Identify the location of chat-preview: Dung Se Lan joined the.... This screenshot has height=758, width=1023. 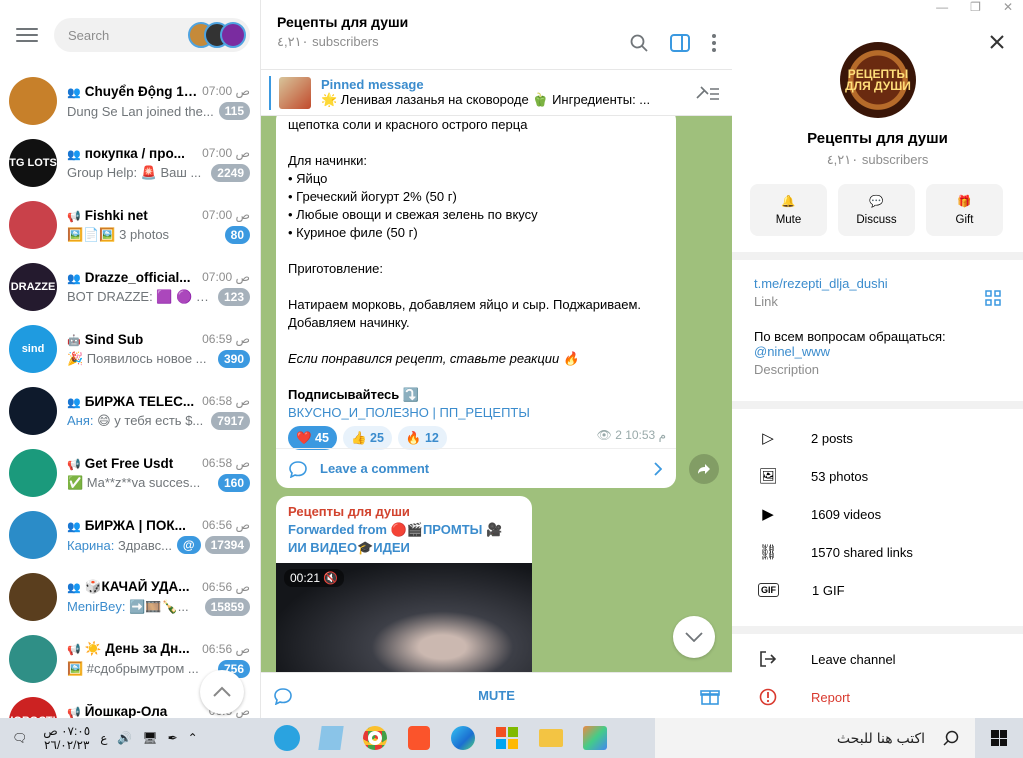
(140, 111).